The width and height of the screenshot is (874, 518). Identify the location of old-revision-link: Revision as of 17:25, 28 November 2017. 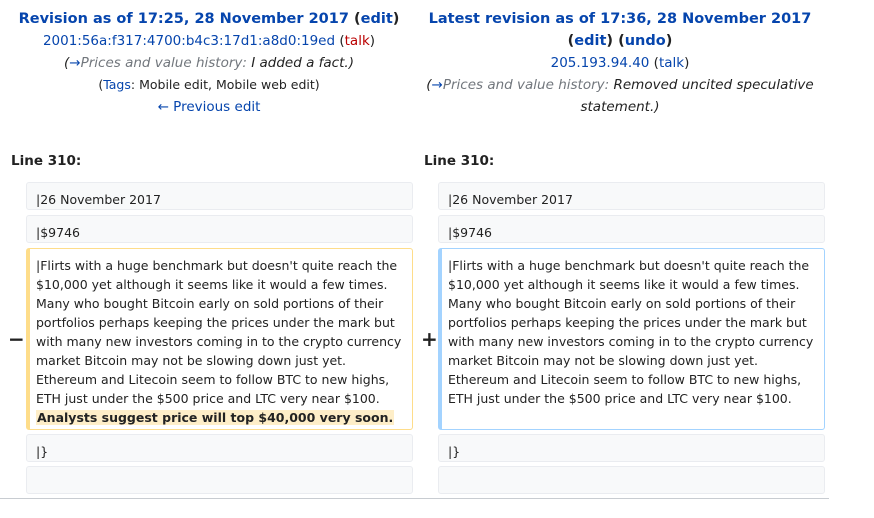
(184, 19).